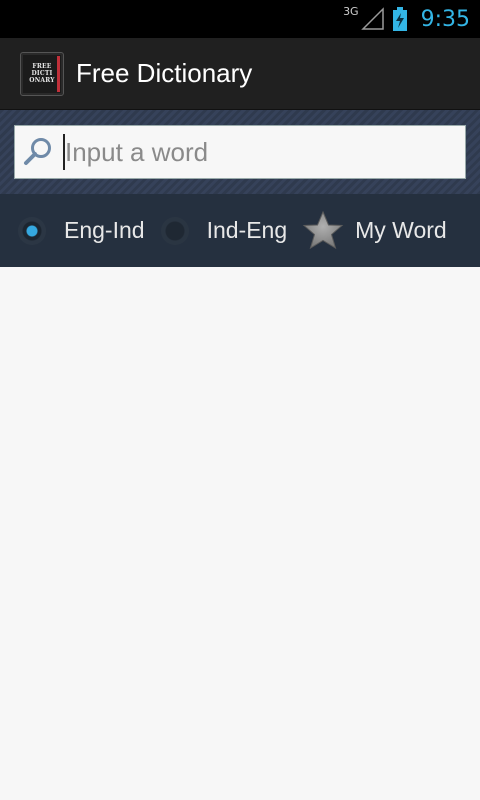  I want to click on battery-charging-icon, so click(399, 19).